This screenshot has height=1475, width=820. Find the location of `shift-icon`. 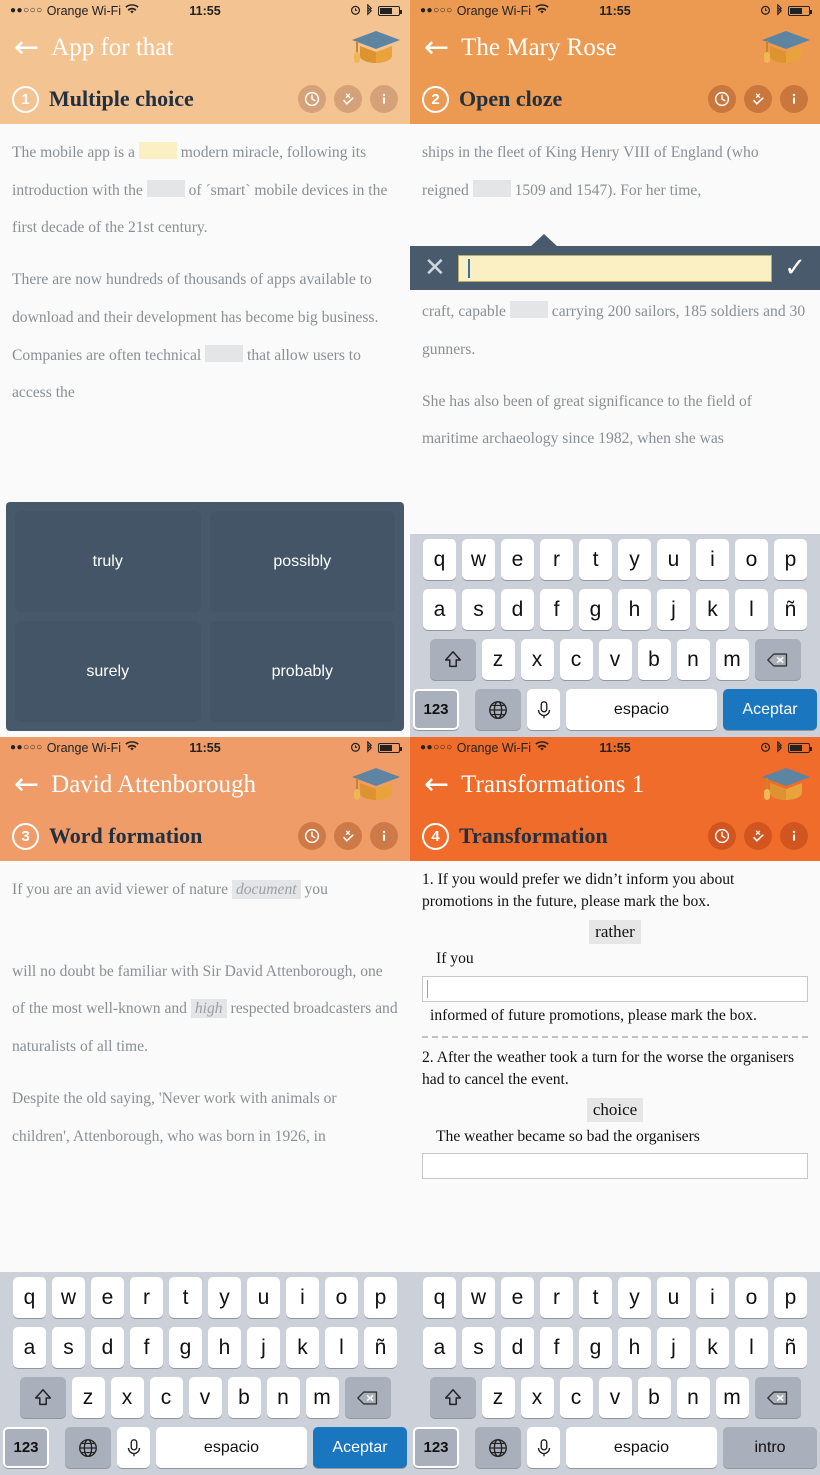

shift-icon is located at coordinates (452, 1397).